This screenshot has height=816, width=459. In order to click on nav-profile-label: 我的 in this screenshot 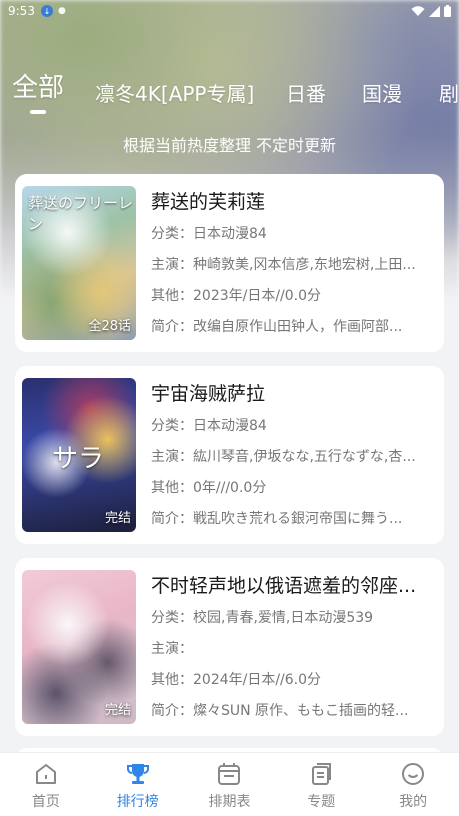, I will do `click(413, 802)`.